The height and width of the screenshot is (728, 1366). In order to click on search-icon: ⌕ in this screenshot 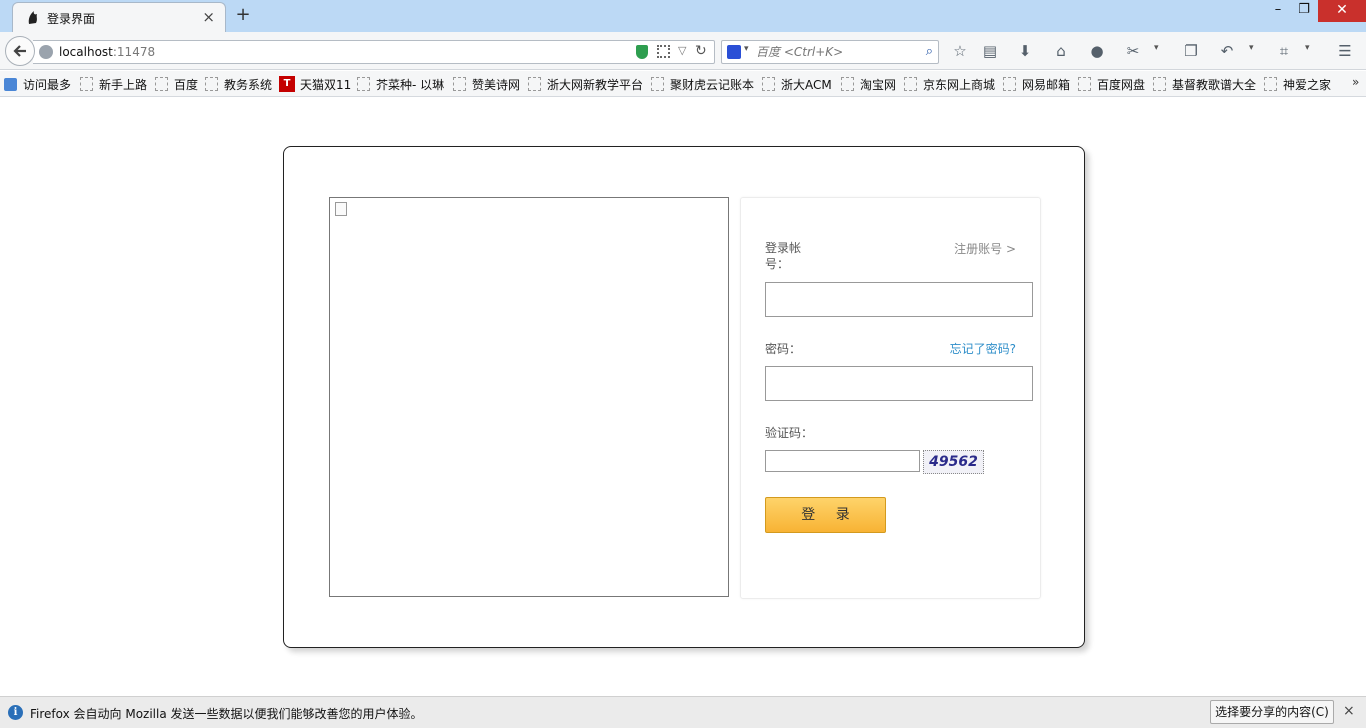, I will do `click(929, 51)`.